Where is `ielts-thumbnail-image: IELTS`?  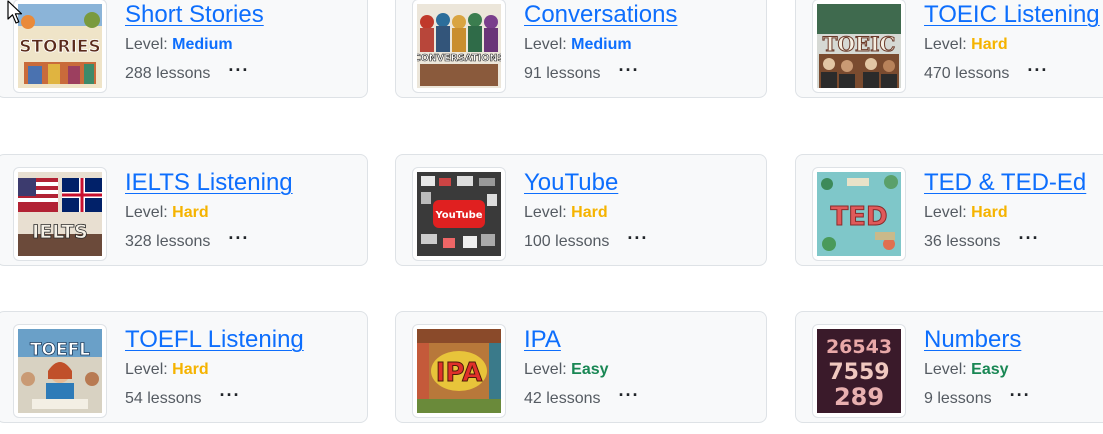 ielts-thumbnail-image: IELTS is located at coordinates (60, 214).